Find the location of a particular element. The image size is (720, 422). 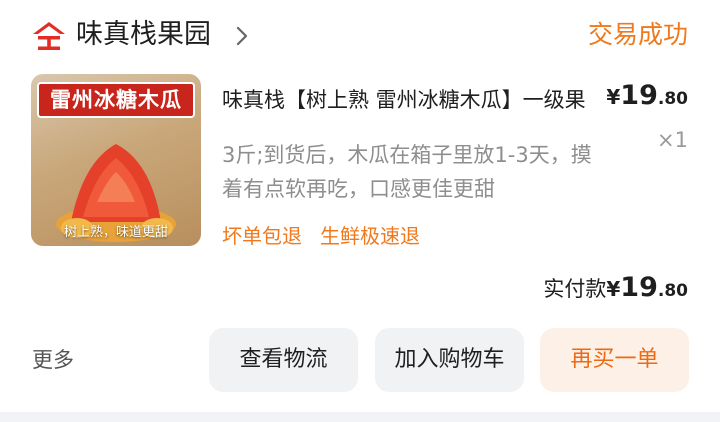

product-spec: 3斤;到货后，木瓜在箱子里放1-3天，摸着有点软再吃，口感更佳更甜 is located at coordinates (408, 172).